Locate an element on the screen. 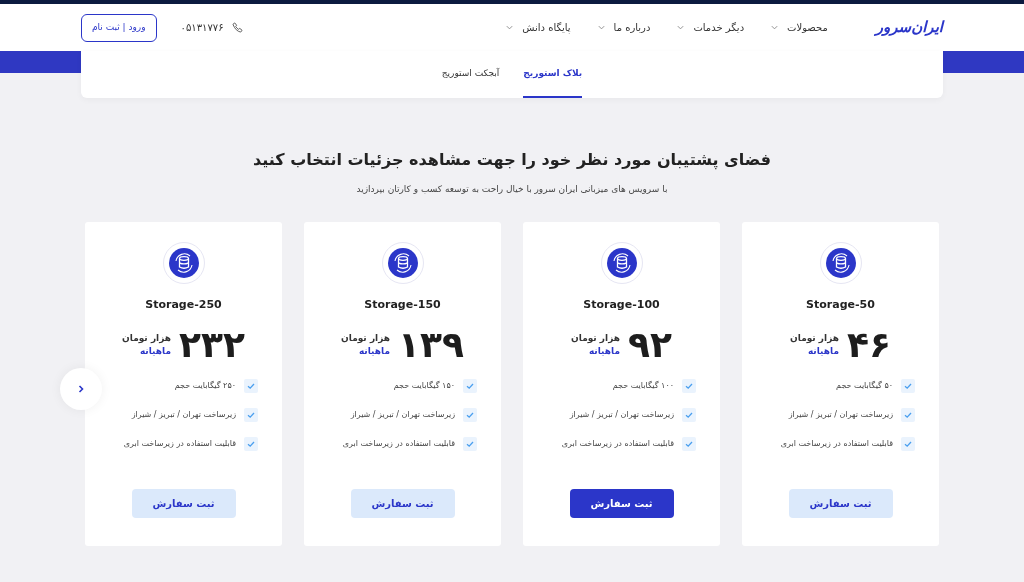  section-subheading: با سرویس های میزبانی ایران سرور با خیال راحت به توسعه کسب و کارتان بپردازید is located at coordinates (512, 190).